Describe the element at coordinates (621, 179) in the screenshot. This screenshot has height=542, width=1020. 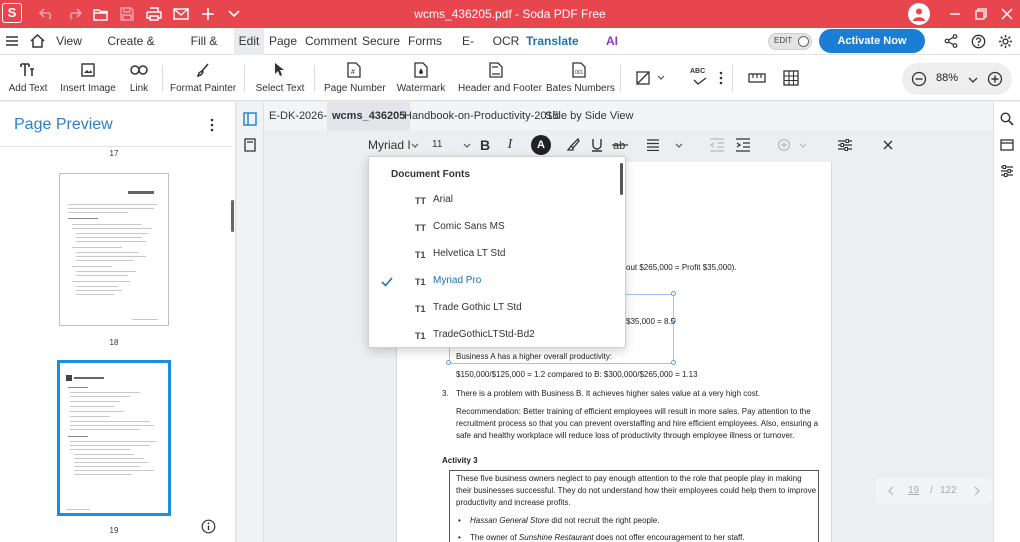
I see `dropdown-scrollbar` at that location.